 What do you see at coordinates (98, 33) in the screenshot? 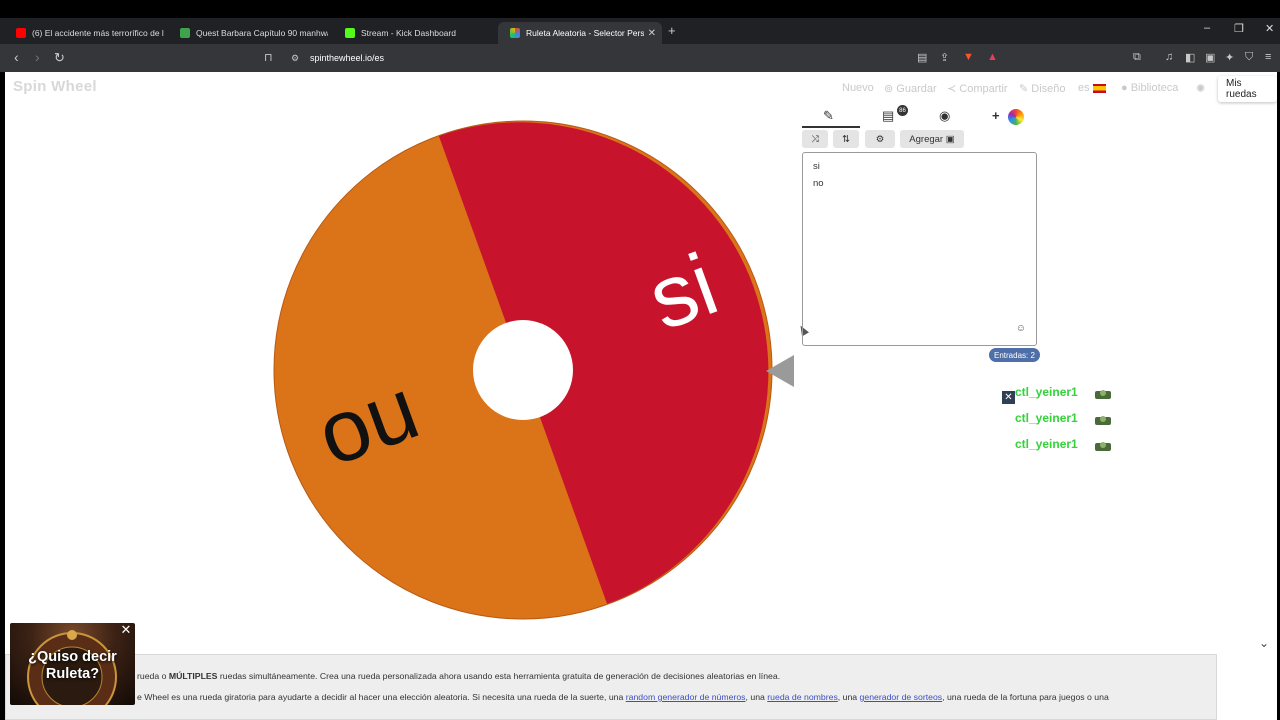
I see `tab-title: (6) El accidente más terrorífico de la` at bounding box center [98, 33].